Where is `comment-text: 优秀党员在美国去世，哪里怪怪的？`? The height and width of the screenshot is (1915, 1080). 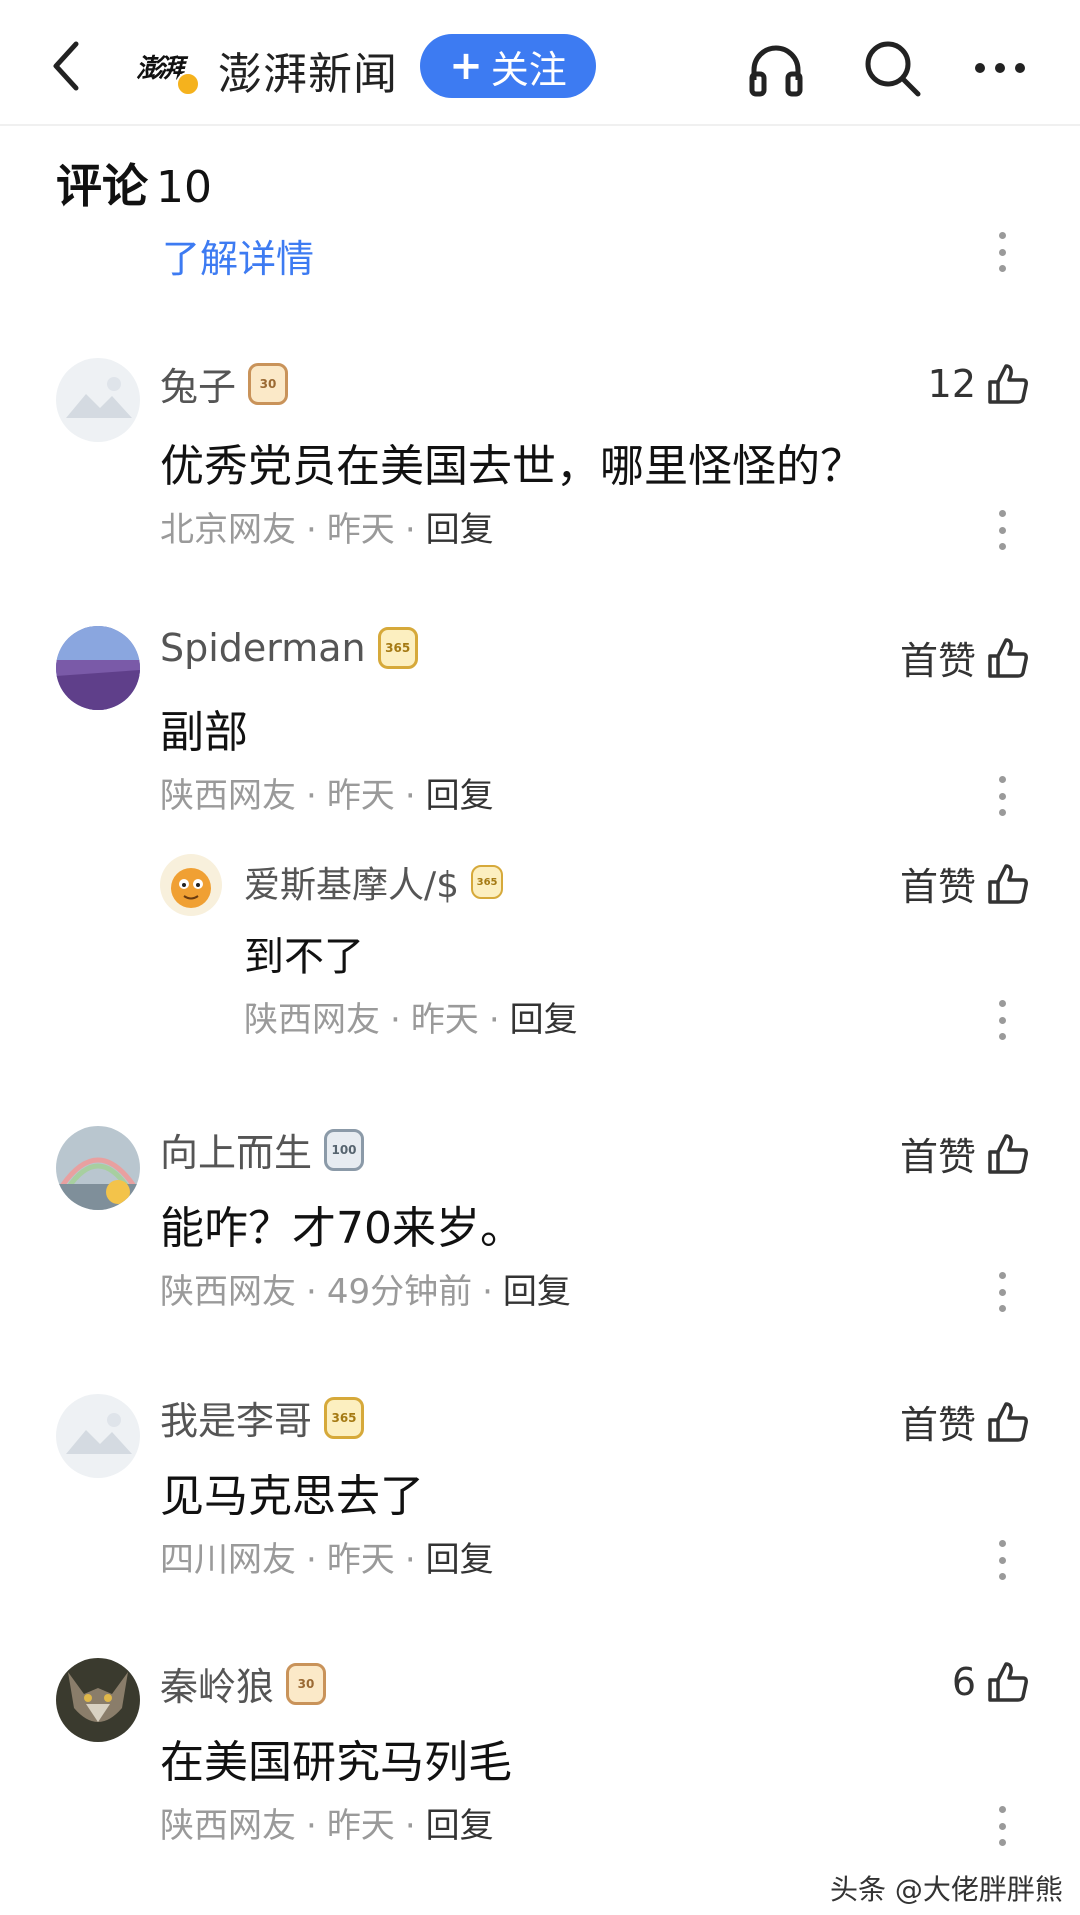
comment-text: 优秀党员在美国去世，哪里怪怪的？ is located at coordinates (512, 466).